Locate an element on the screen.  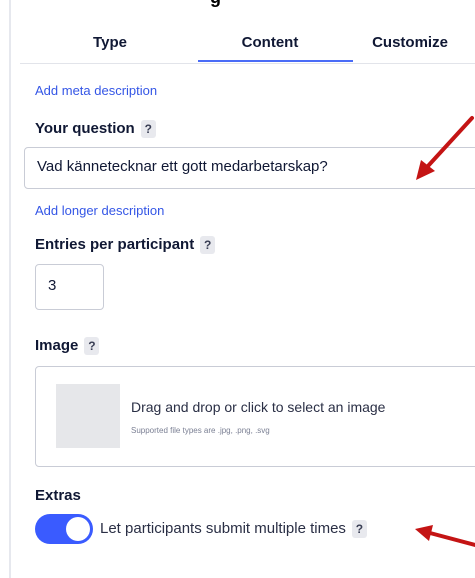
annotation-arrows is located at coordinates (445, 331).